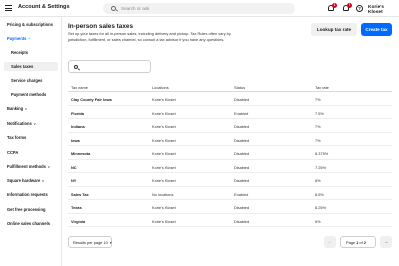 This screenshot has height=266, width=399. Describe the element at coordinates (21, 123) in the screenshot. I see `sidebar-item-notifications: Notifications v` at that location.